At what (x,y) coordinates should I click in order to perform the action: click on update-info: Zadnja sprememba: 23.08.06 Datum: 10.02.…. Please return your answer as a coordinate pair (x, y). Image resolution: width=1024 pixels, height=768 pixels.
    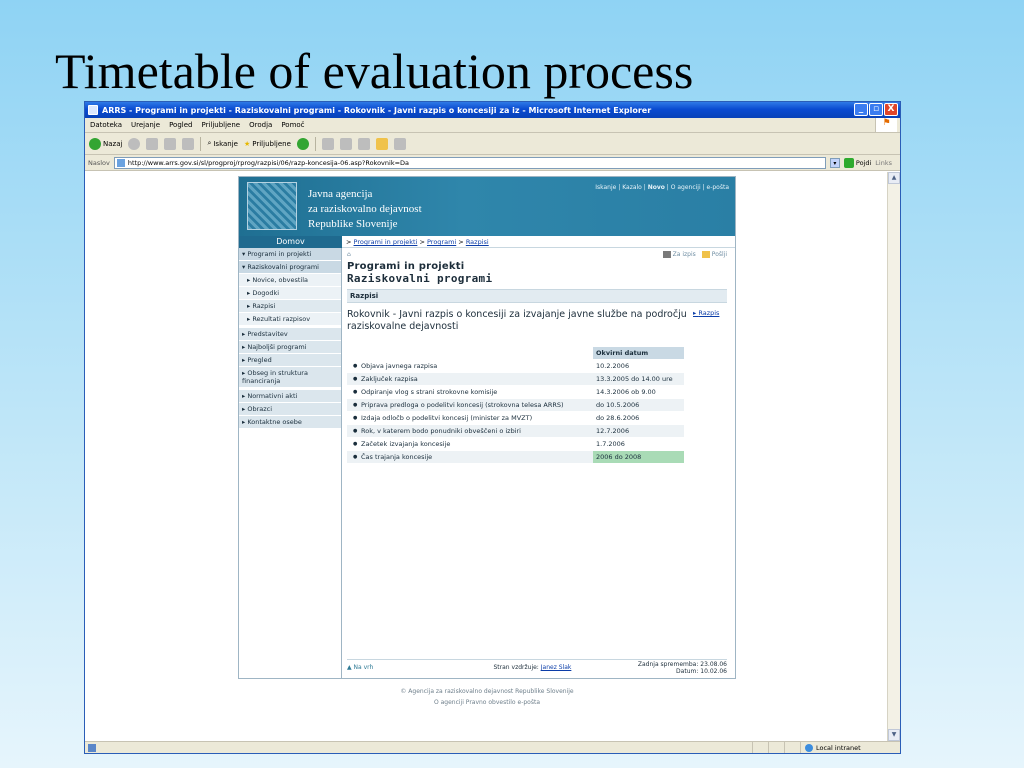
    Looking at the image, I should click on (682, 668).